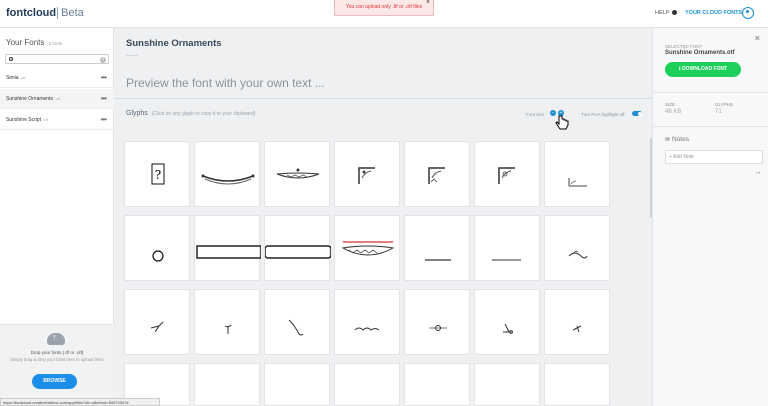 The height and width of the screenshot is (406, 768). I want to click on size-label: SIZE, so click(670, 104).